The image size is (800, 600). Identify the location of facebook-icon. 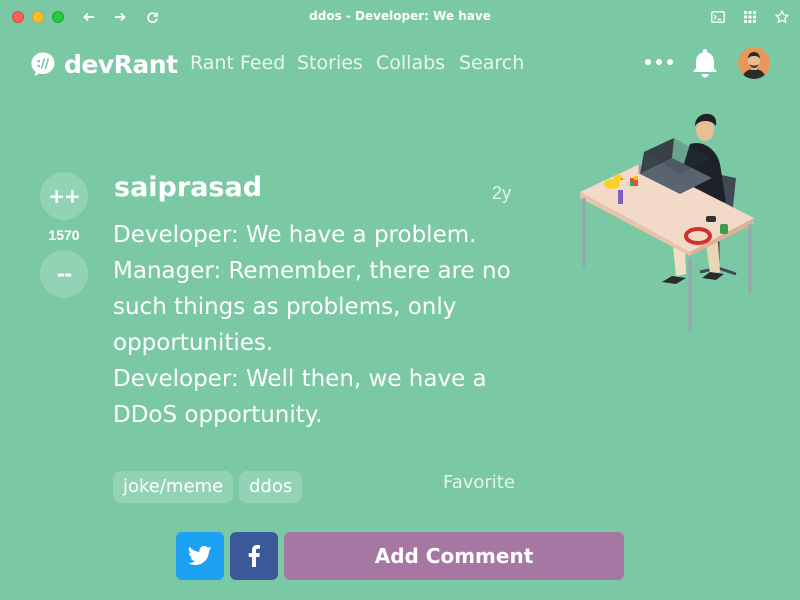
(254, 556).